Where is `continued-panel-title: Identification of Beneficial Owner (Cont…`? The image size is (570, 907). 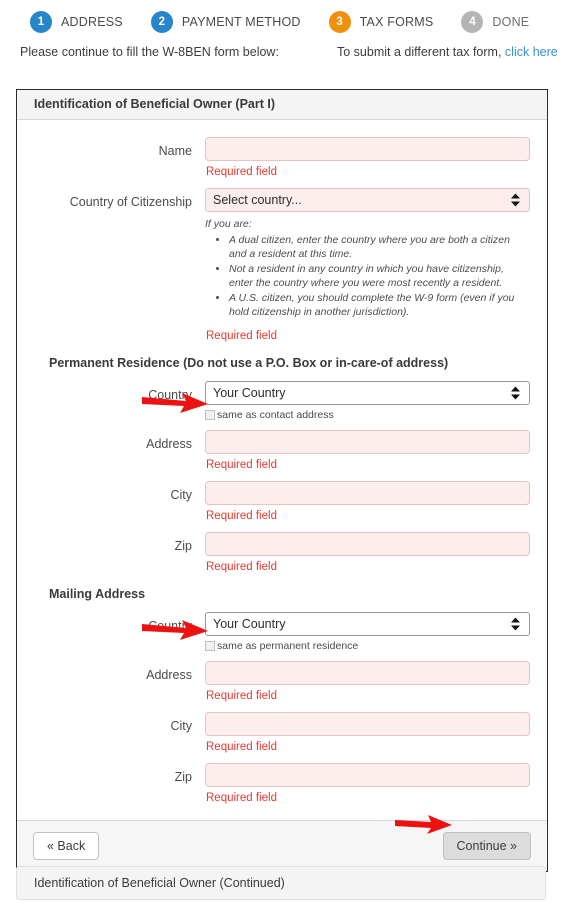
continued-panel-title: Identification of Beneficial Owner (Cont… is located at coordinates (159, 883).